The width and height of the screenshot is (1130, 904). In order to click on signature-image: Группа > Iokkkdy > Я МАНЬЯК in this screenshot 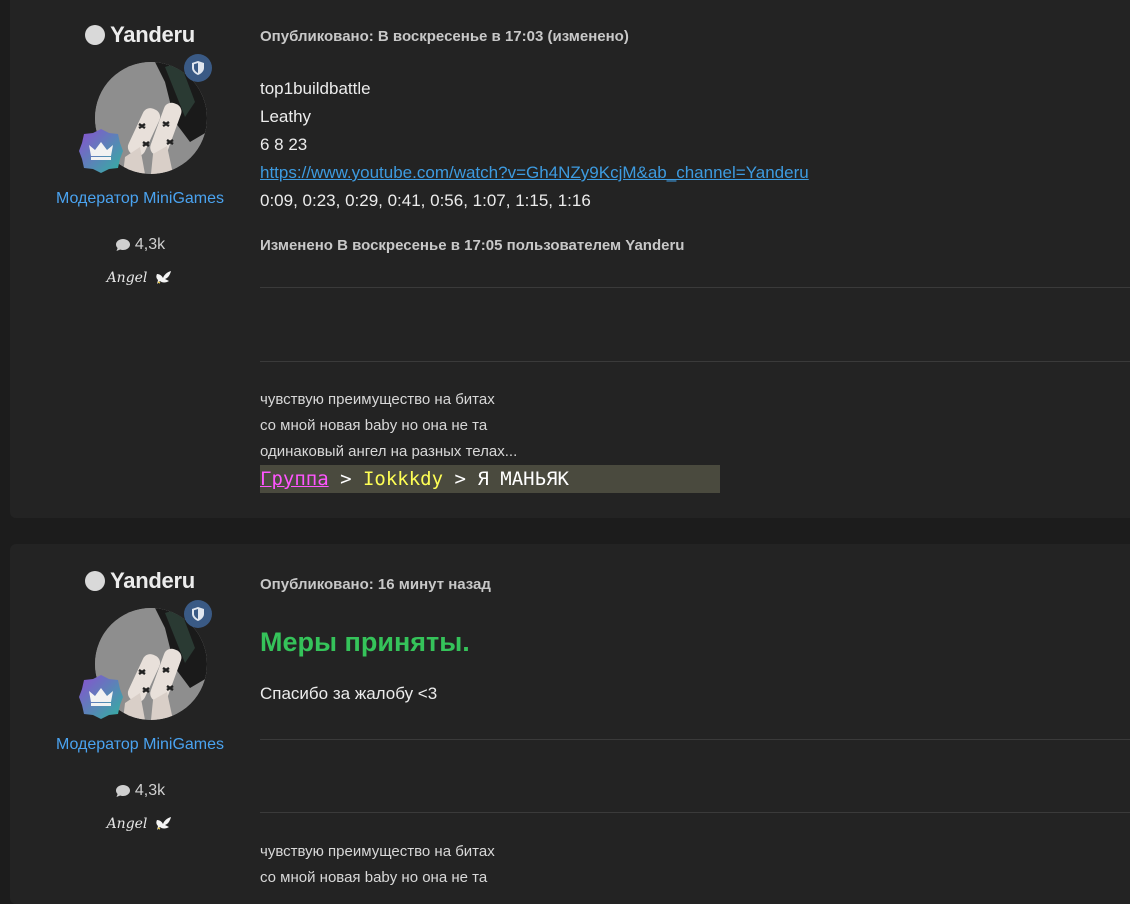, I will do `click(490, 479)`.